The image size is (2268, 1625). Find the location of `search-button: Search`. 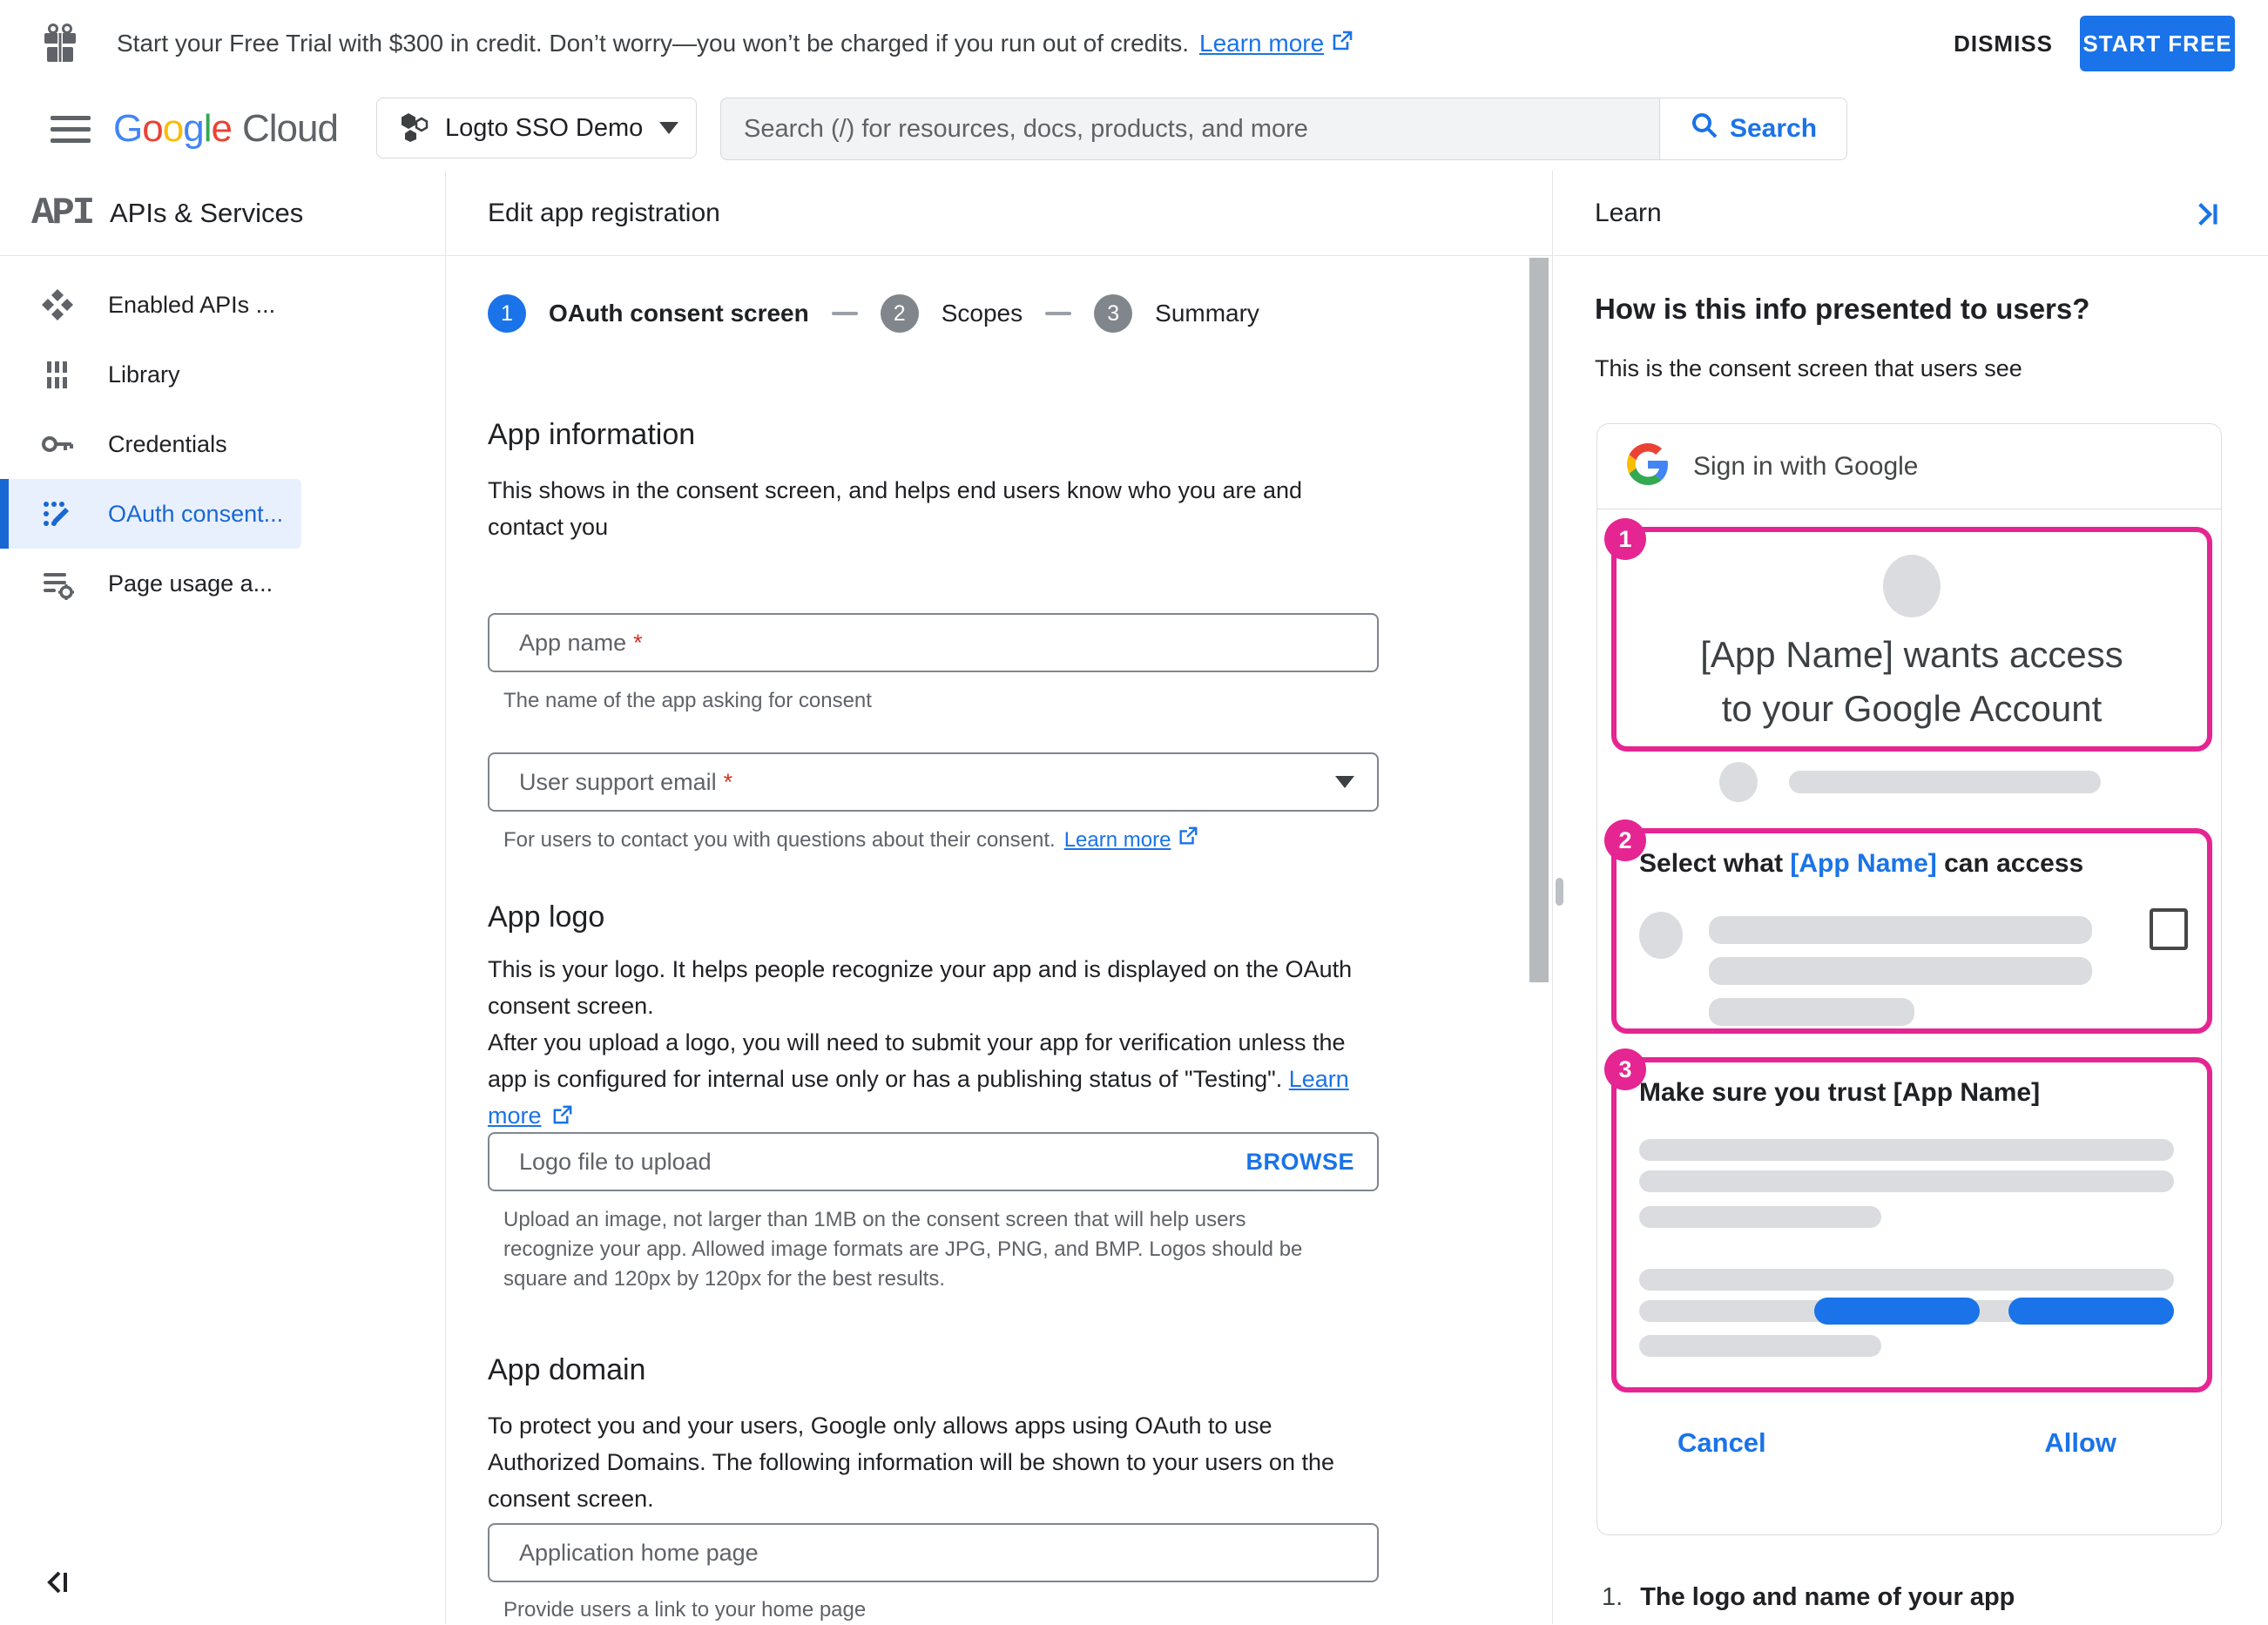

search-button: Search is located at coordinates (1752, 128).